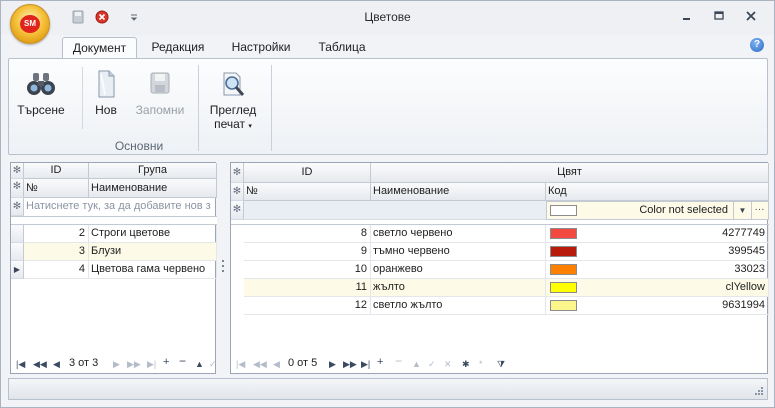 Image resolution: width=775 pixels, height=408 pixels. I want to click on save-button: Запомни, so click(160, 93).